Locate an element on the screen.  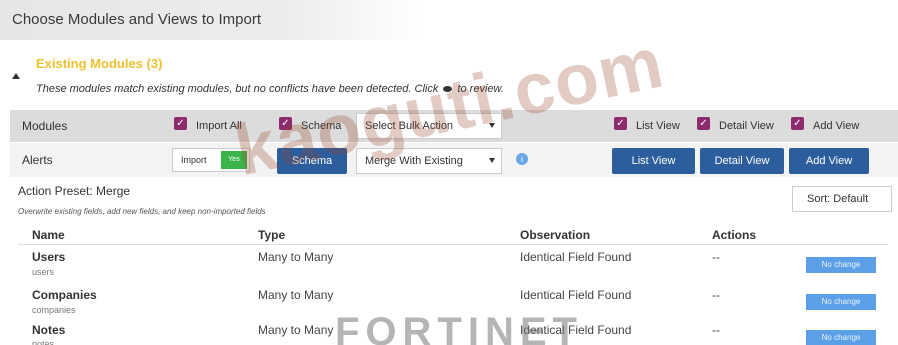
title-bar: Choose Modules and Views to Import is located at coordinates (210, 20).